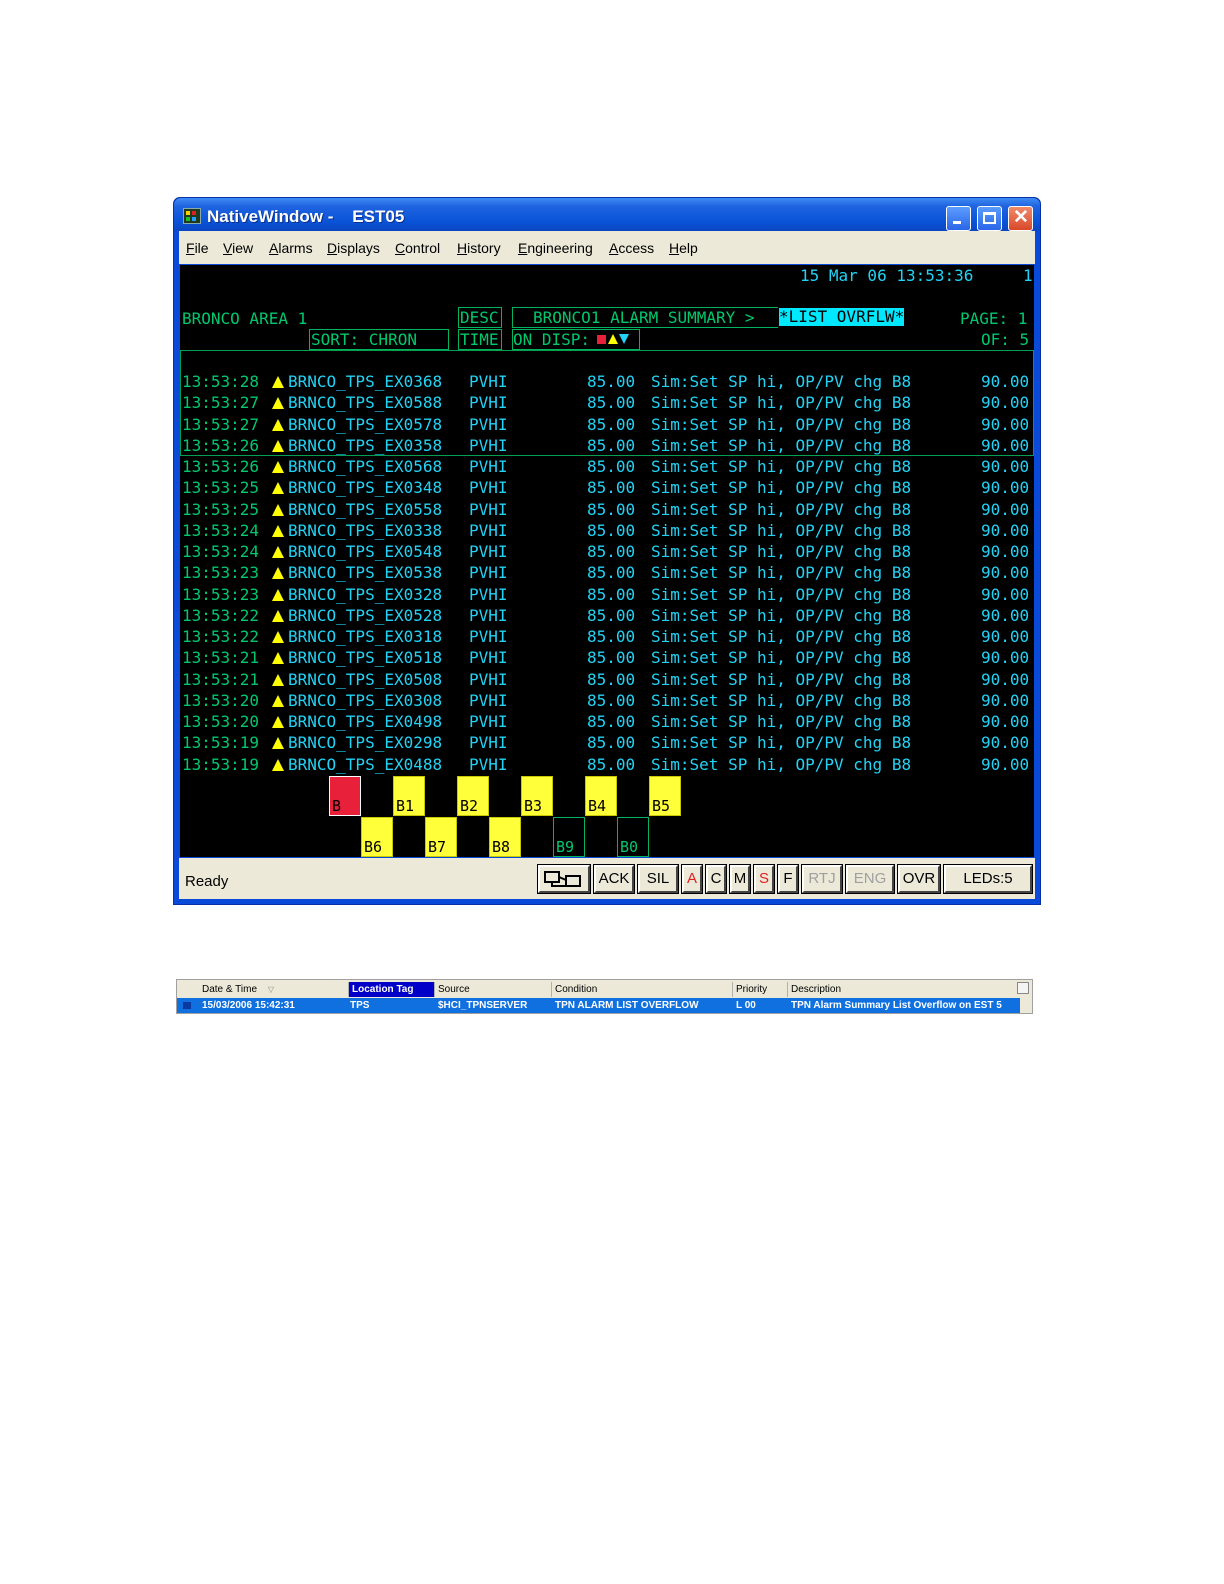 The image size is (1224, 1584). I want to click on title-bar: NativeWindow - EST05 ✕, so click(607, 214).